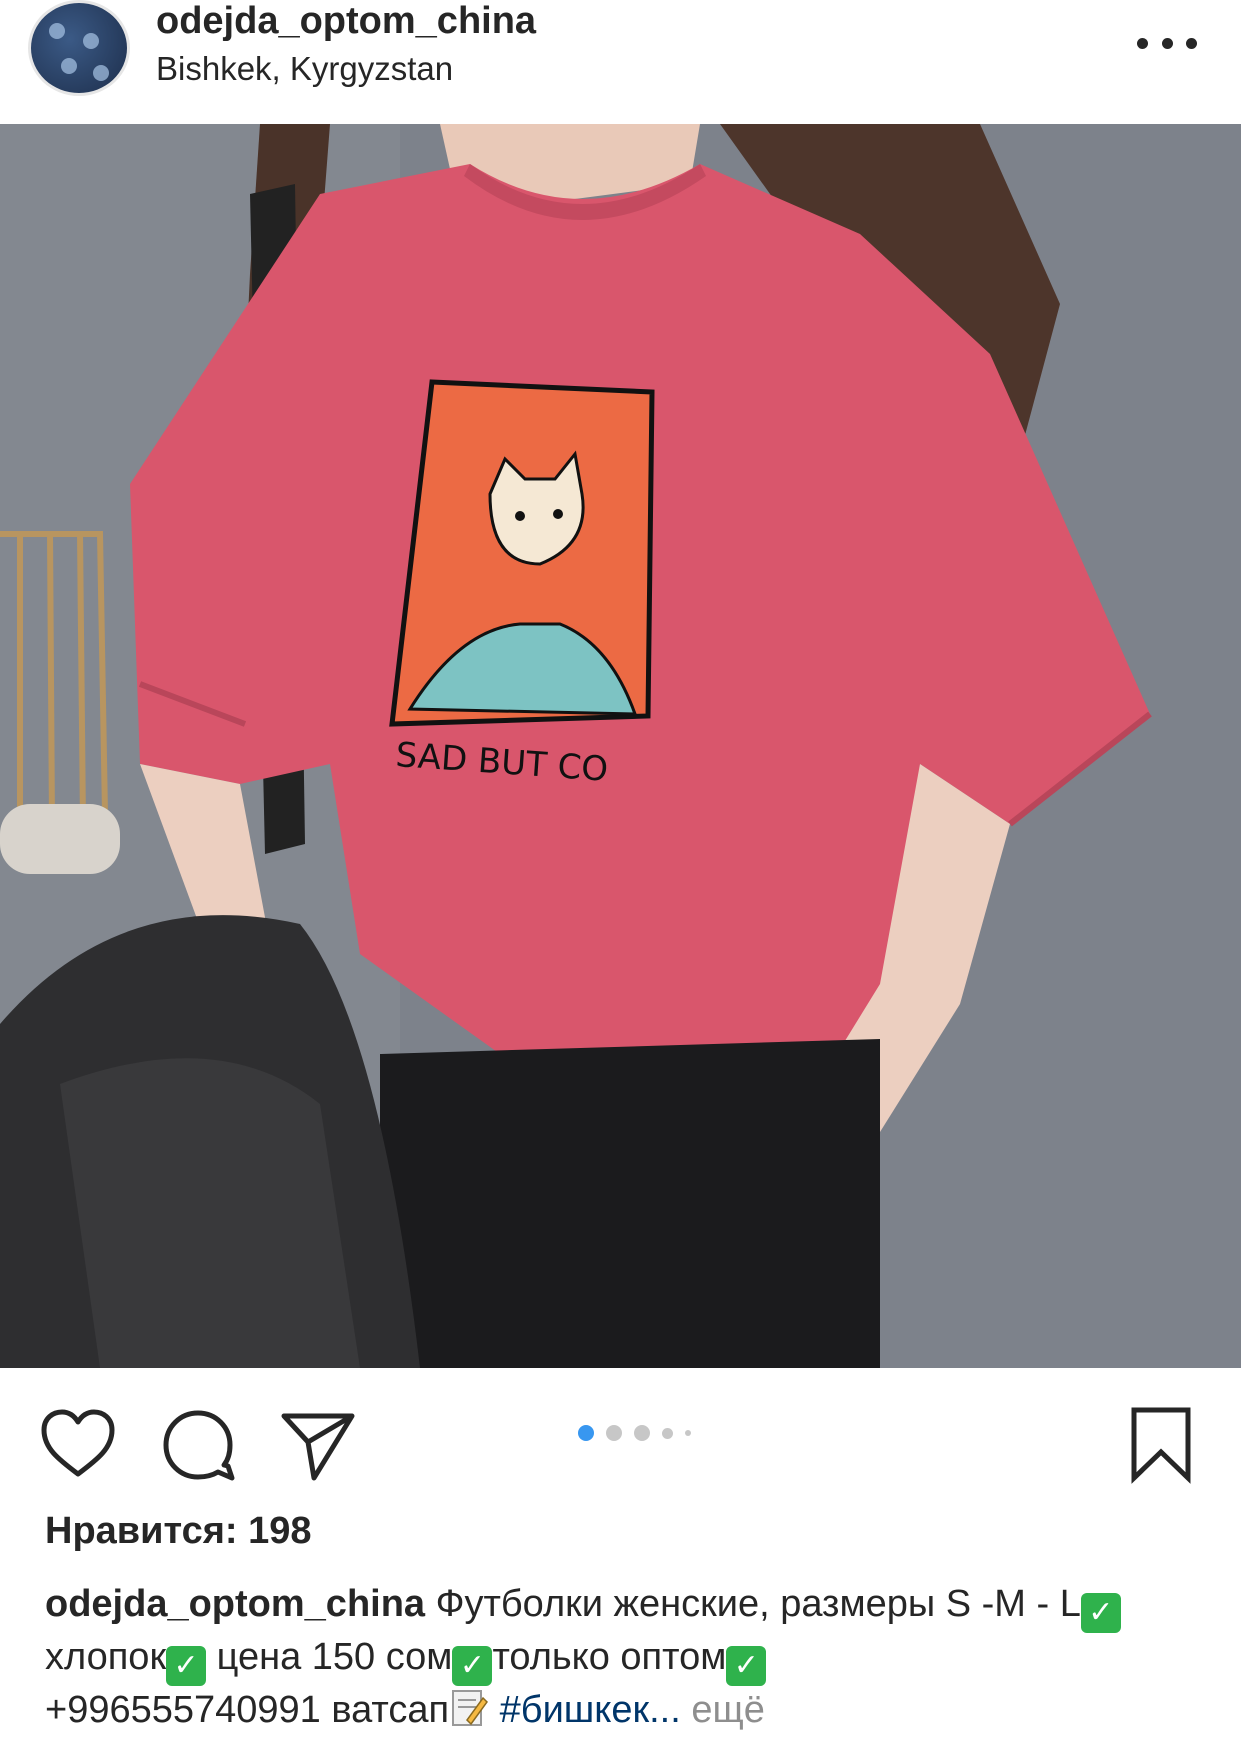  What do you see at coordinates (79, 48) in the screenshot?
I see `profile-avatar` at bounding box center [79, 48].